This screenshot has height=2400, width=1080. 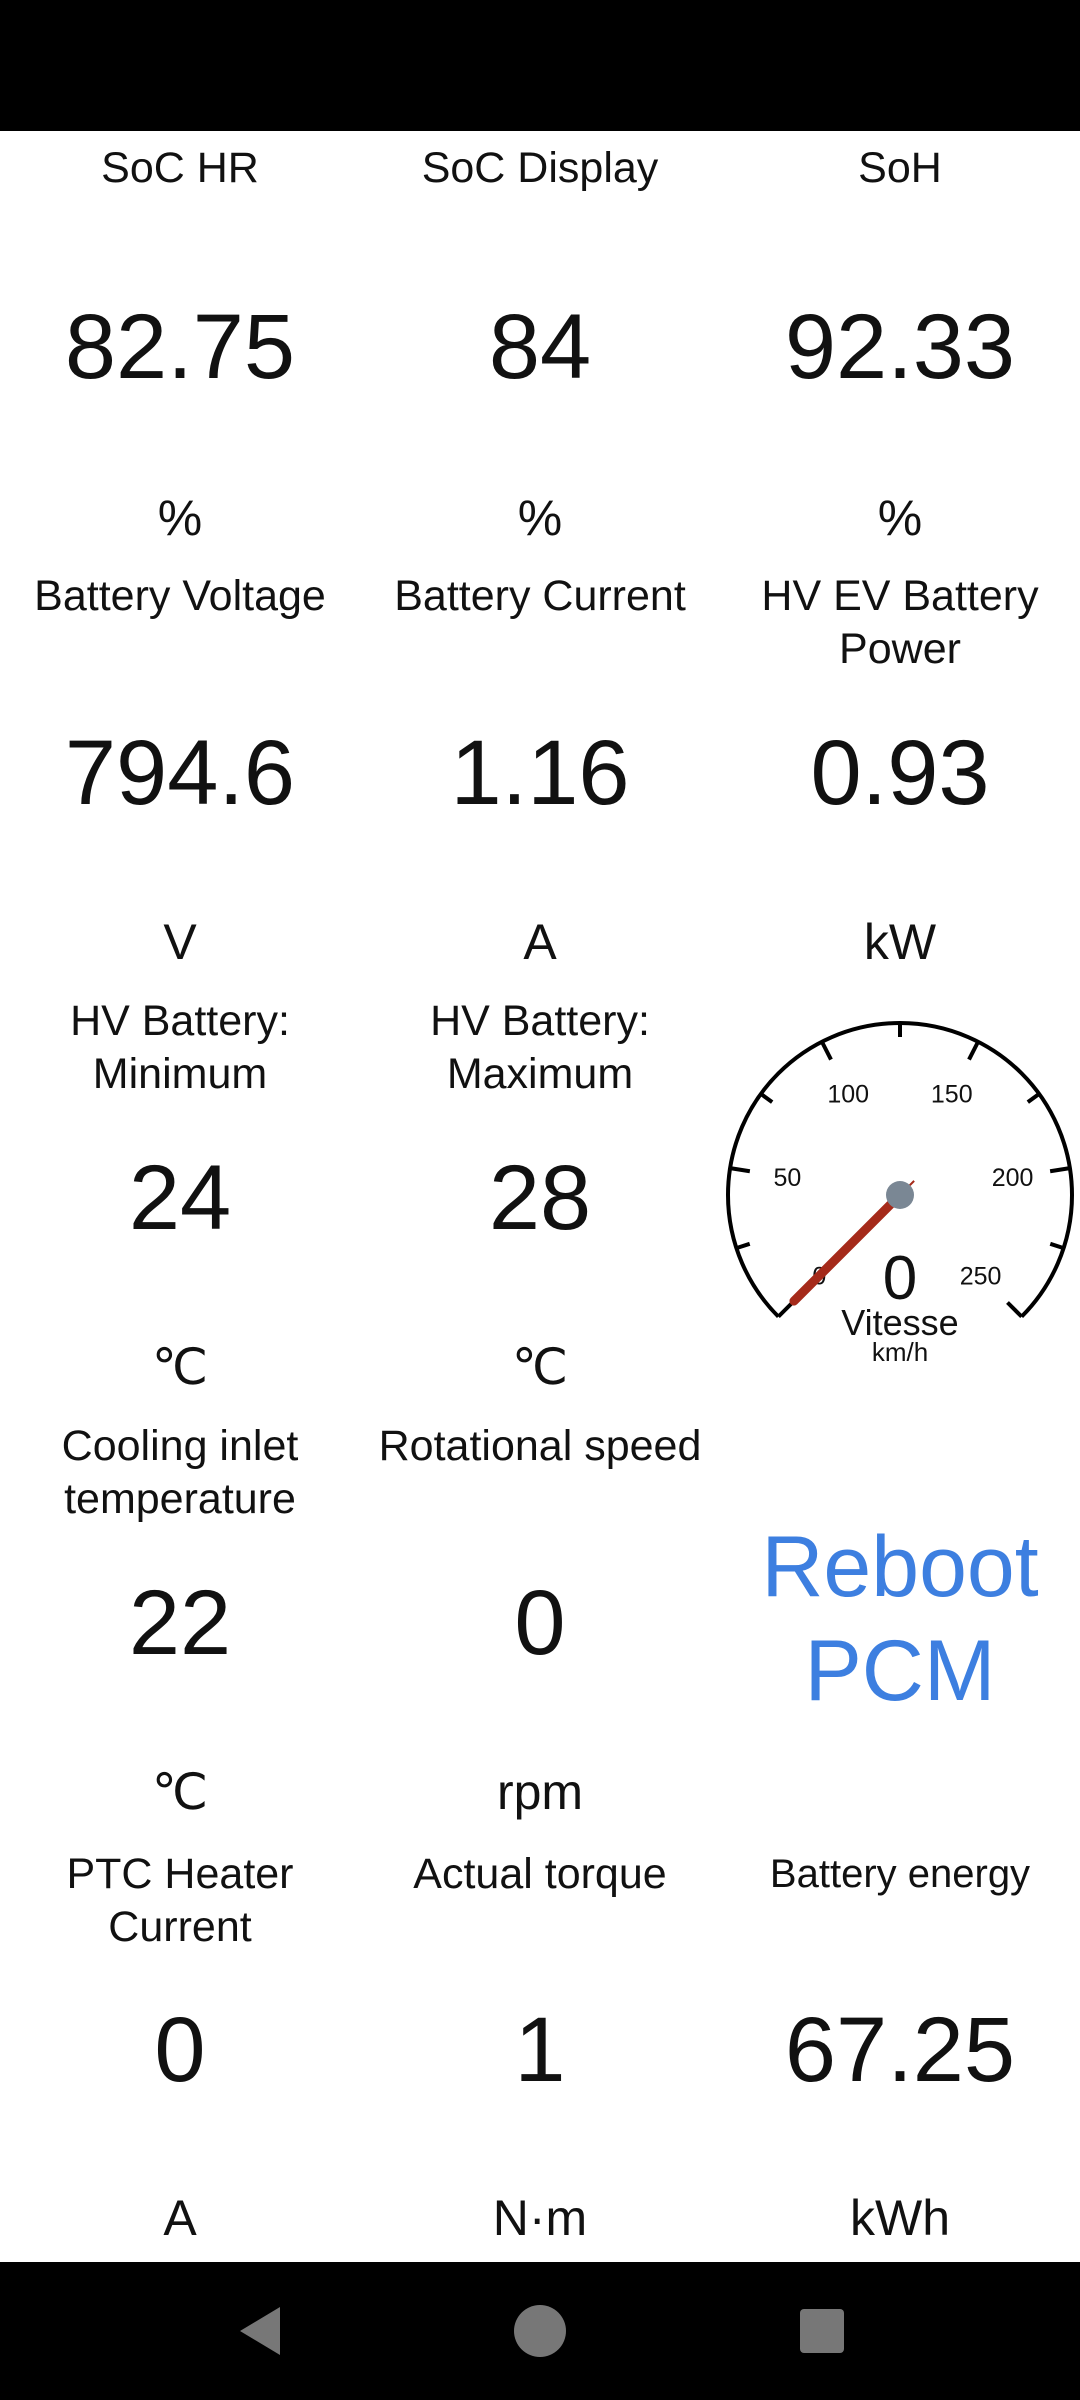 What do you see at coordinates (180, 942) in the screenshot?
I see `battery-voltage-unit: V` at bounding box center [180, 942].